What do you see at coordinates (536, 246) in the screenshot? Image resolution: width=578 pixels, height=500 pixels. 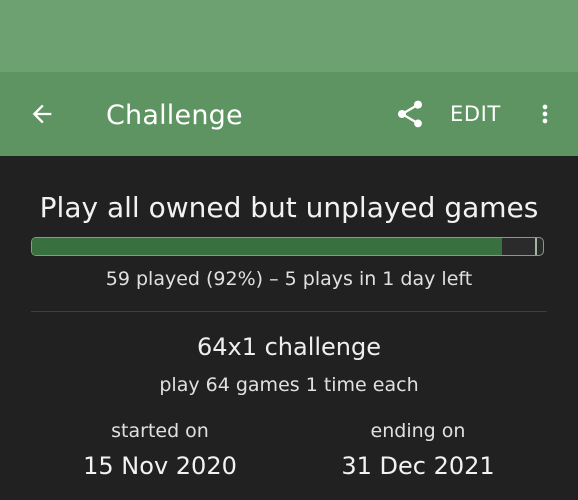 I see `progress-end-marker` at bounding box center [536, 246].